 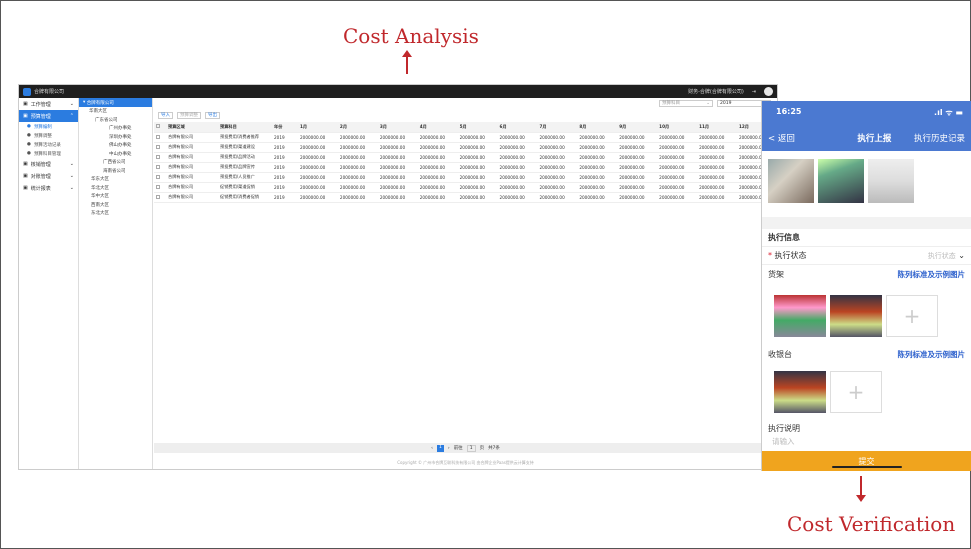 What do you see at coordinates (939, 138) in the screenshot?
I see `history-link: 执行历史记录` at bounding box center [939, 138].